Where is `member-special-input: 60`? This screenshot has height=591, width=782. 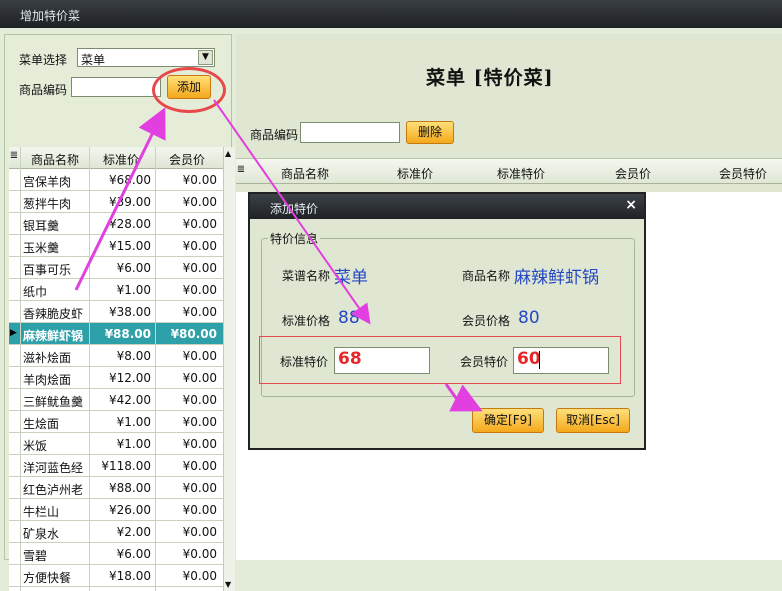 member-special-input: 60 is located at coordinates (561, 360).